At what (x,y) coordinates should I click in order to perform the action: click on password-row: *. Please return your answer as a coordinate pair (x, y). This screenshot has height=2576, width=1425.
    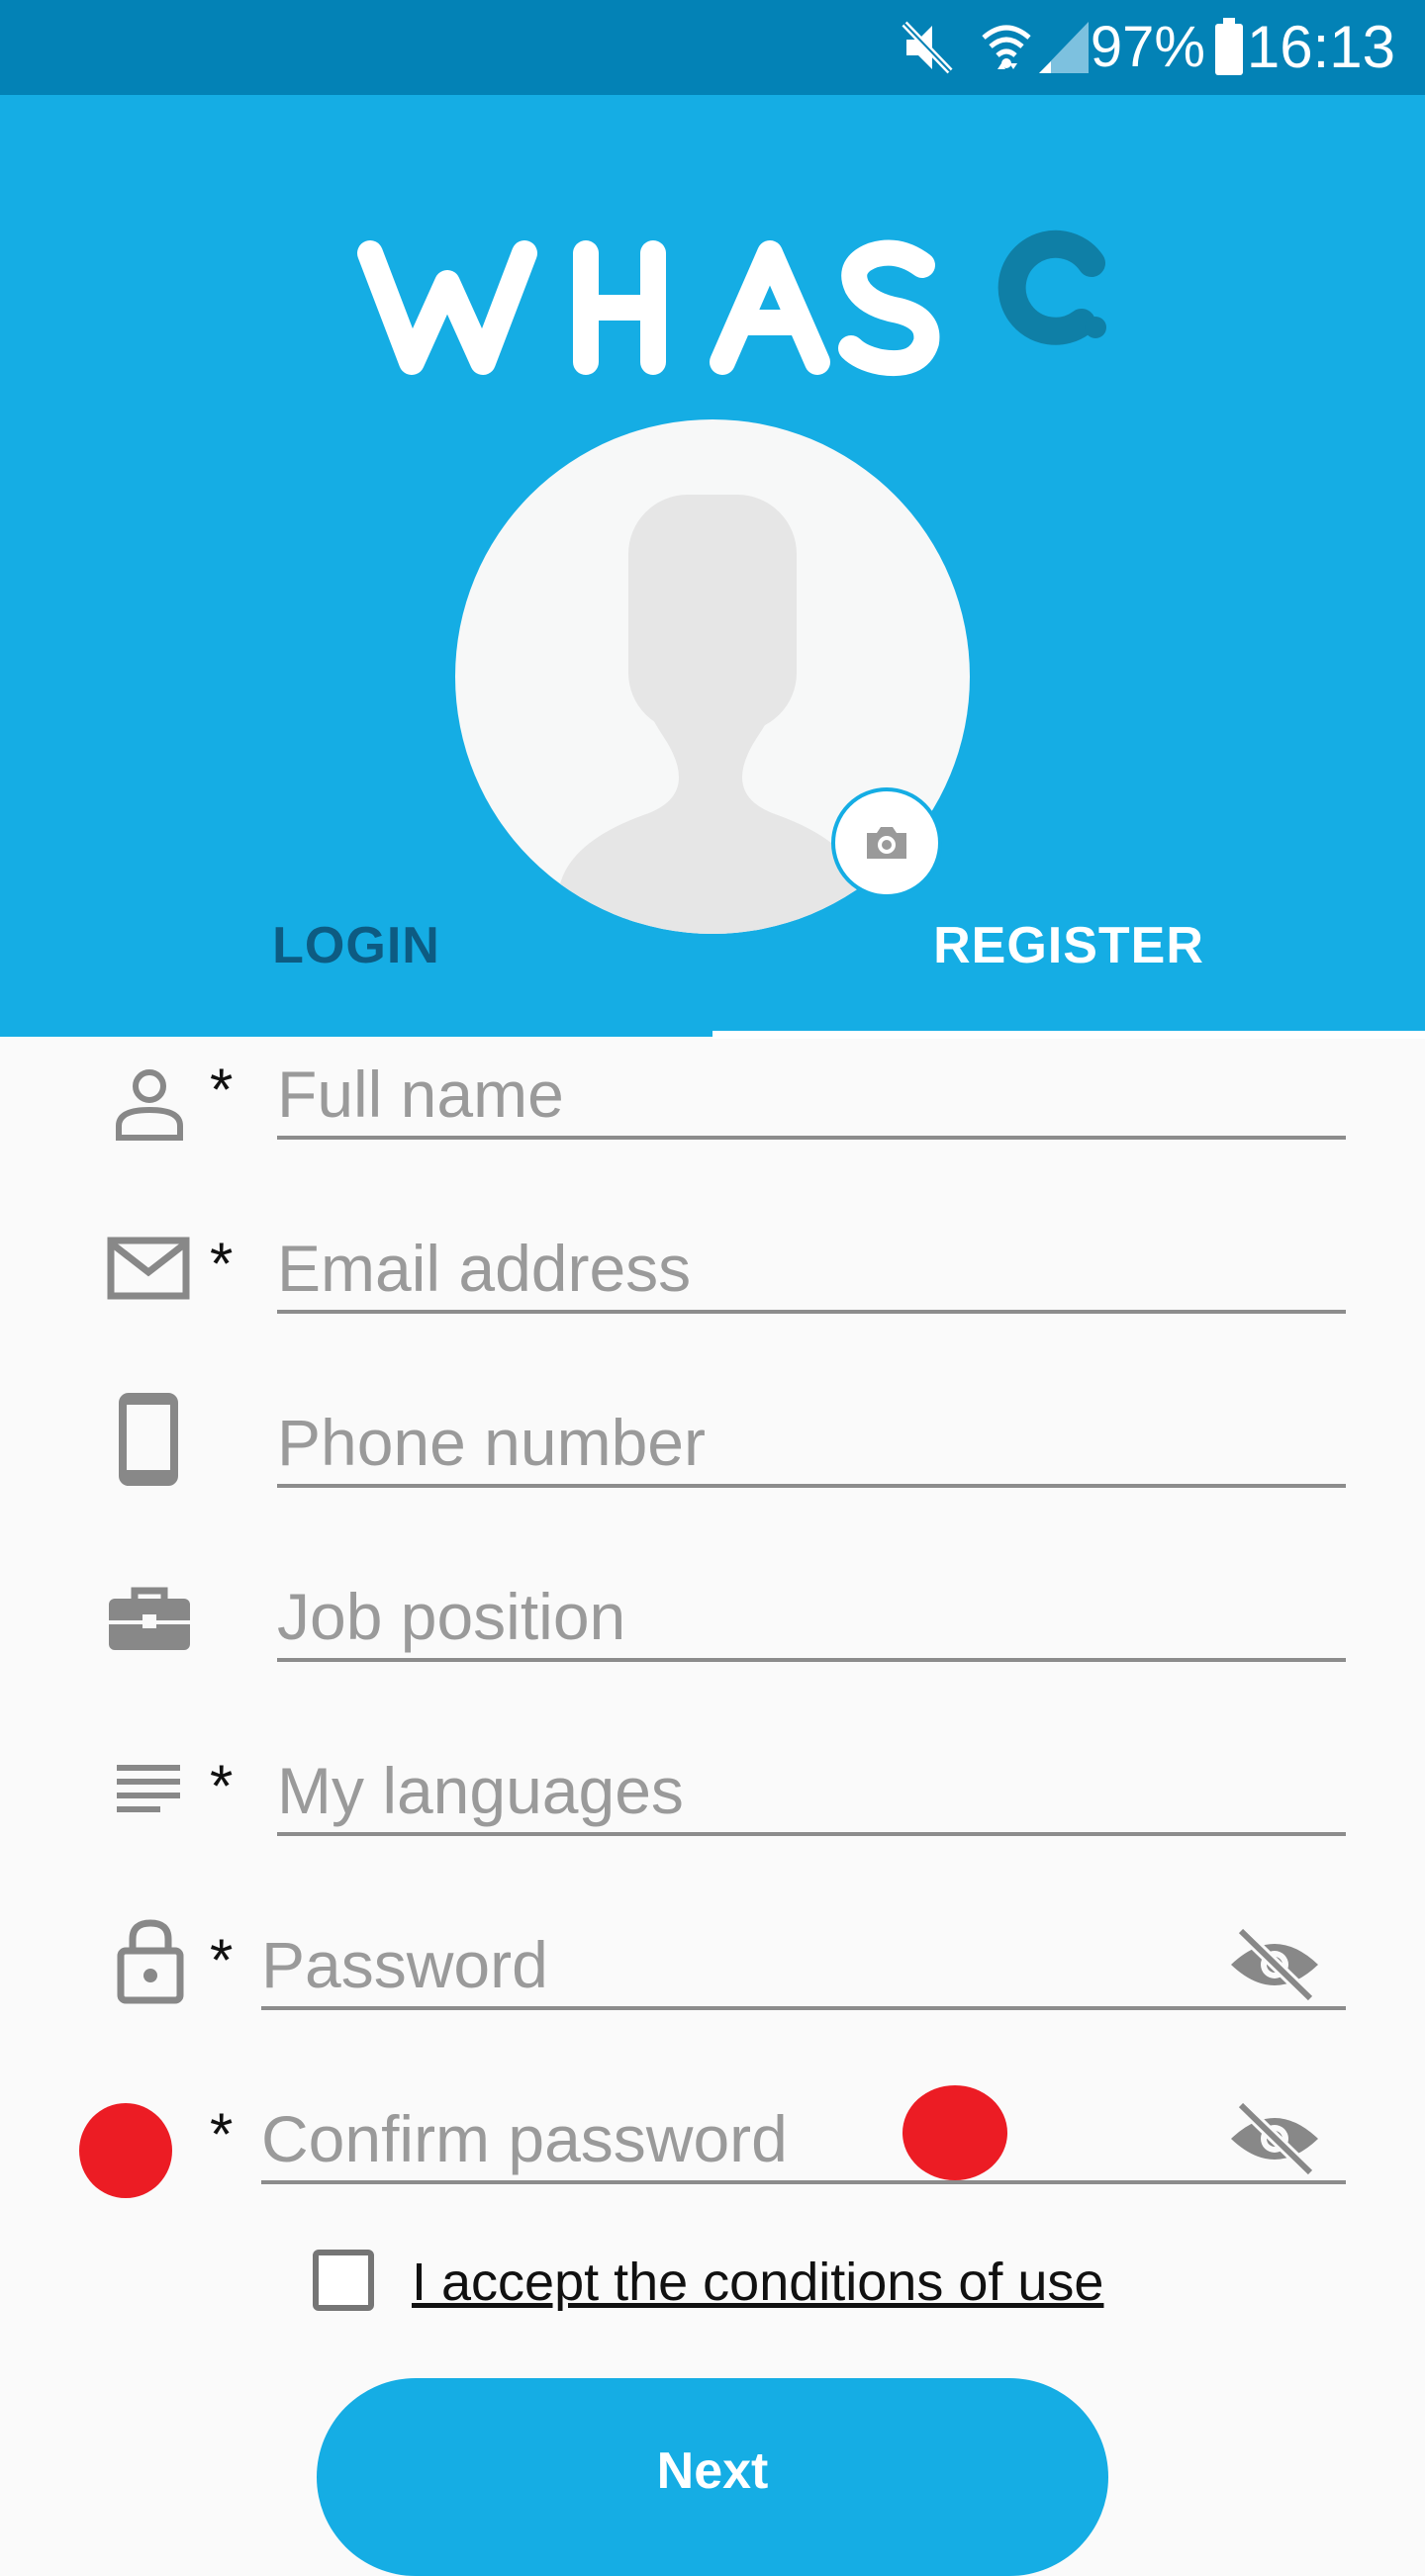
    Looking at the image, I should click on (712, 2004).